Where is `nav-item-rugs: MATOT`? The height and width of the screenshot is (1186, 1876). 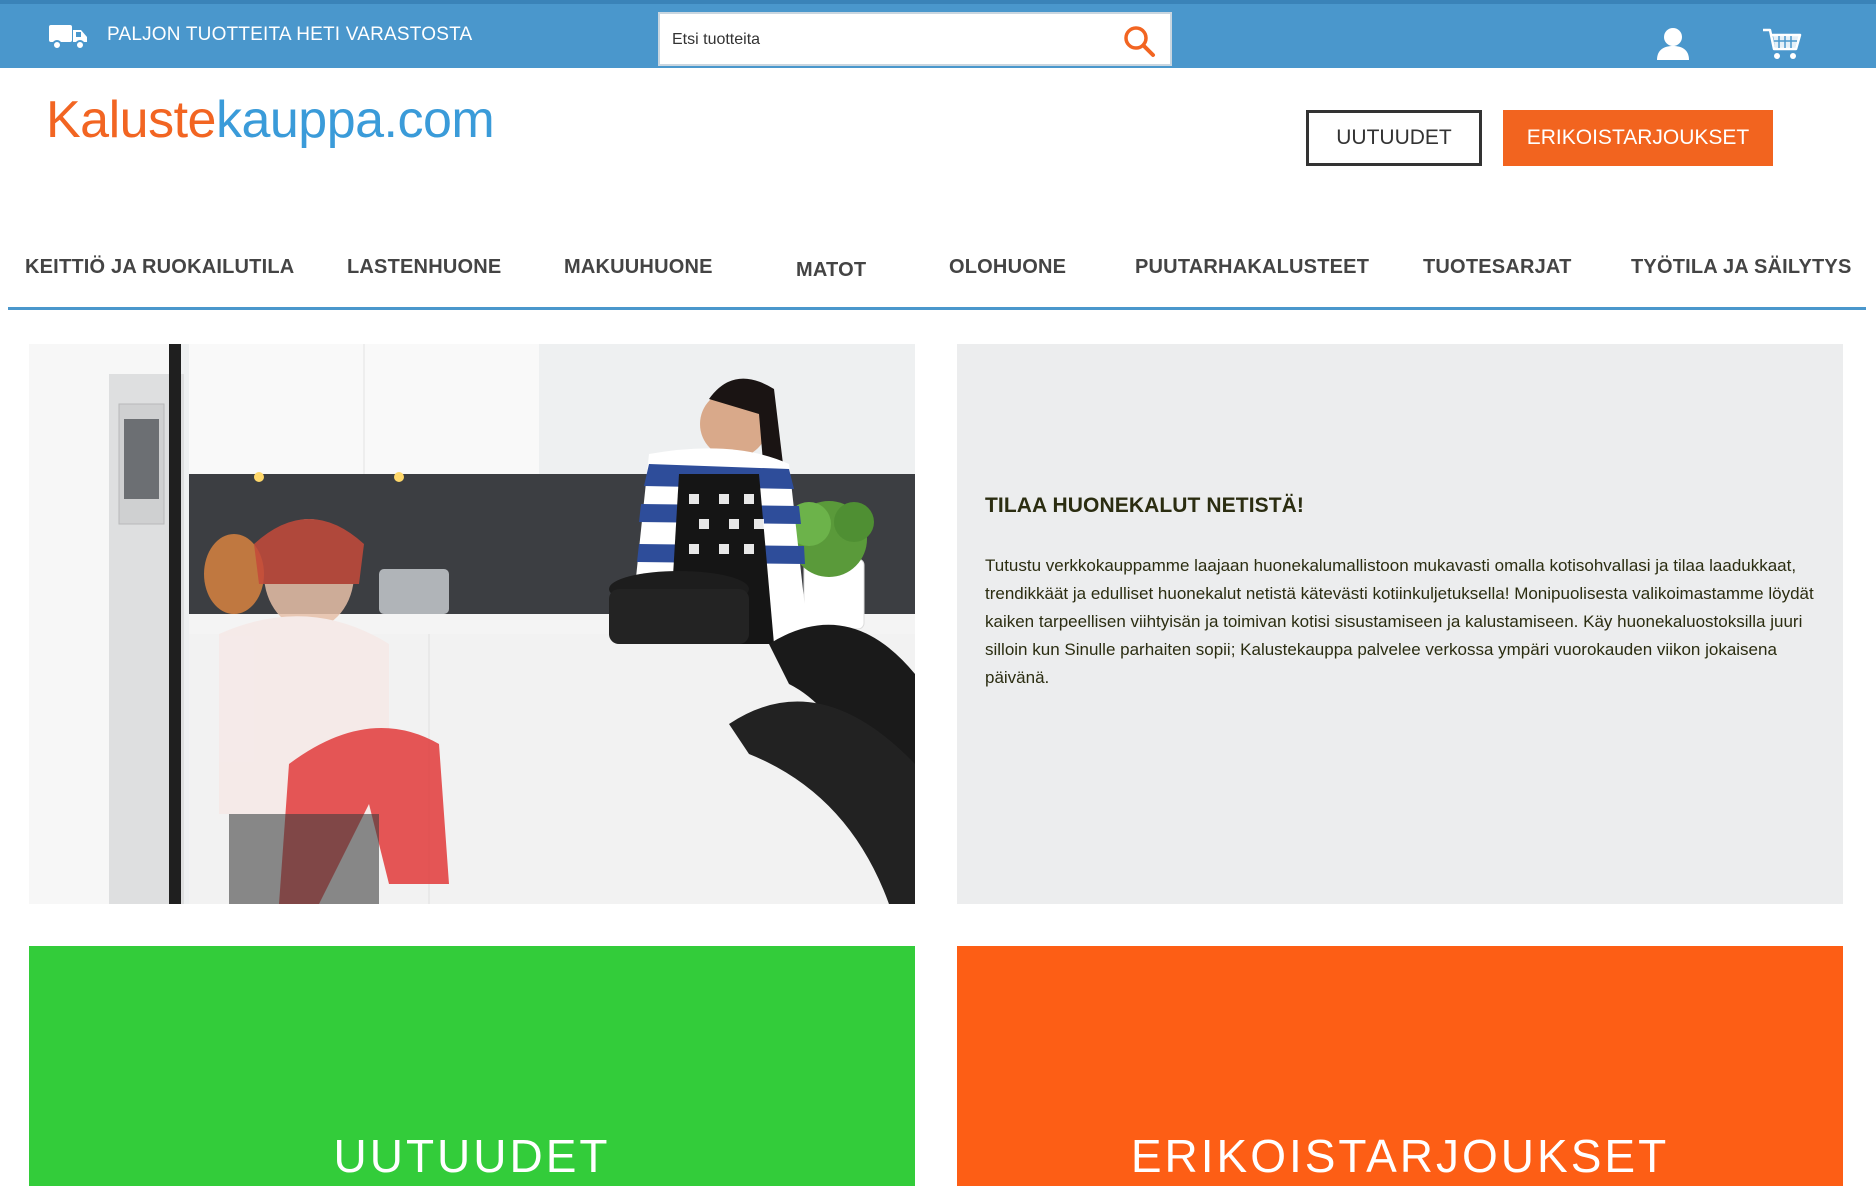 nav-item-rugs: MATOT is located at coordinates (831, 270).